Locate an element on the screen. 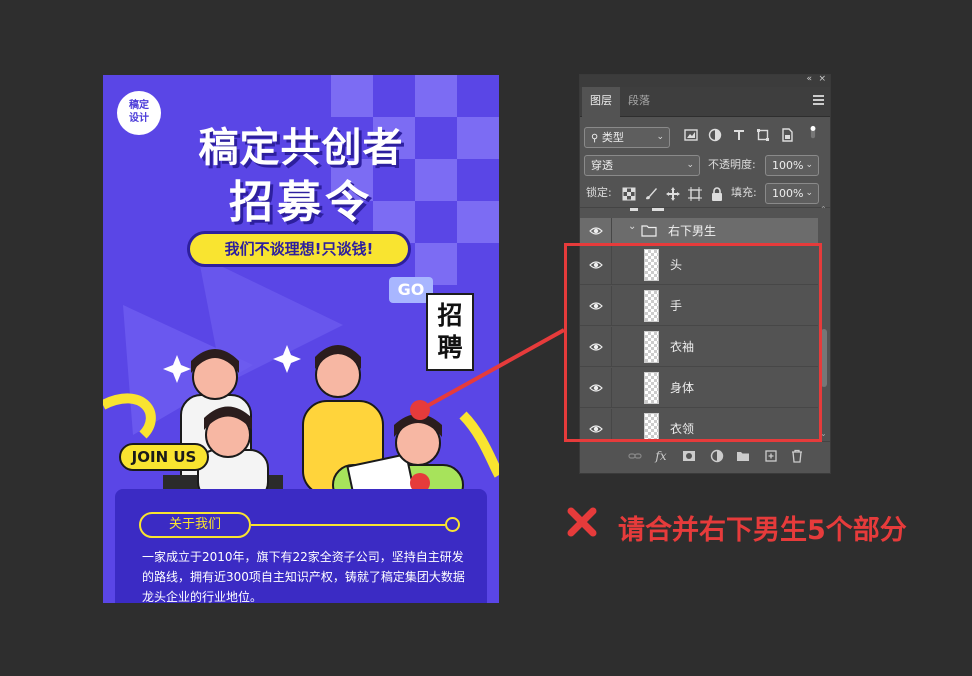 The image size is (972, 676). annotation-connector is located at coordinates (487, 374).